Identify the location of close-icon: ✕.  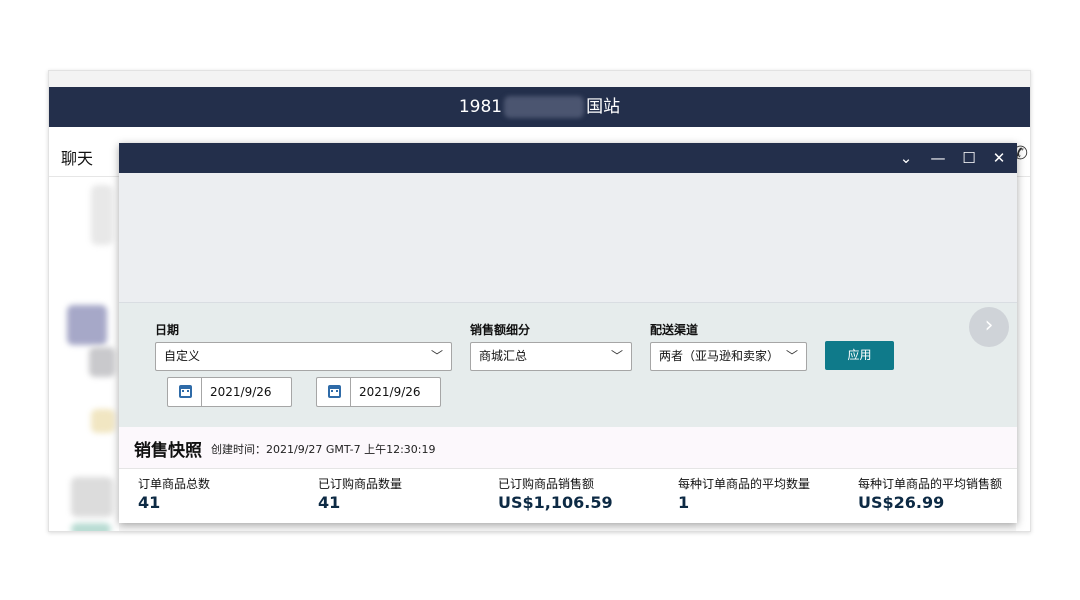
(999, 158).